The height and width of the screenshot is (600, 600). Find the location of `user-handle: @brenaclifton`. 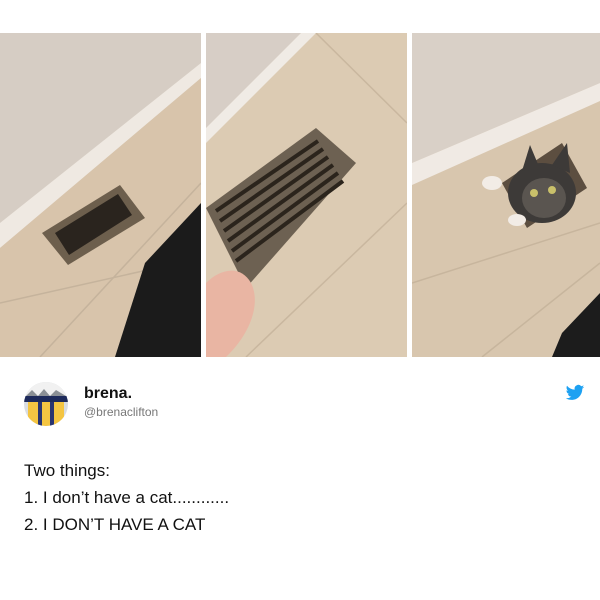

user-handle: @brenaclifton is located at coordinates (121, 412).